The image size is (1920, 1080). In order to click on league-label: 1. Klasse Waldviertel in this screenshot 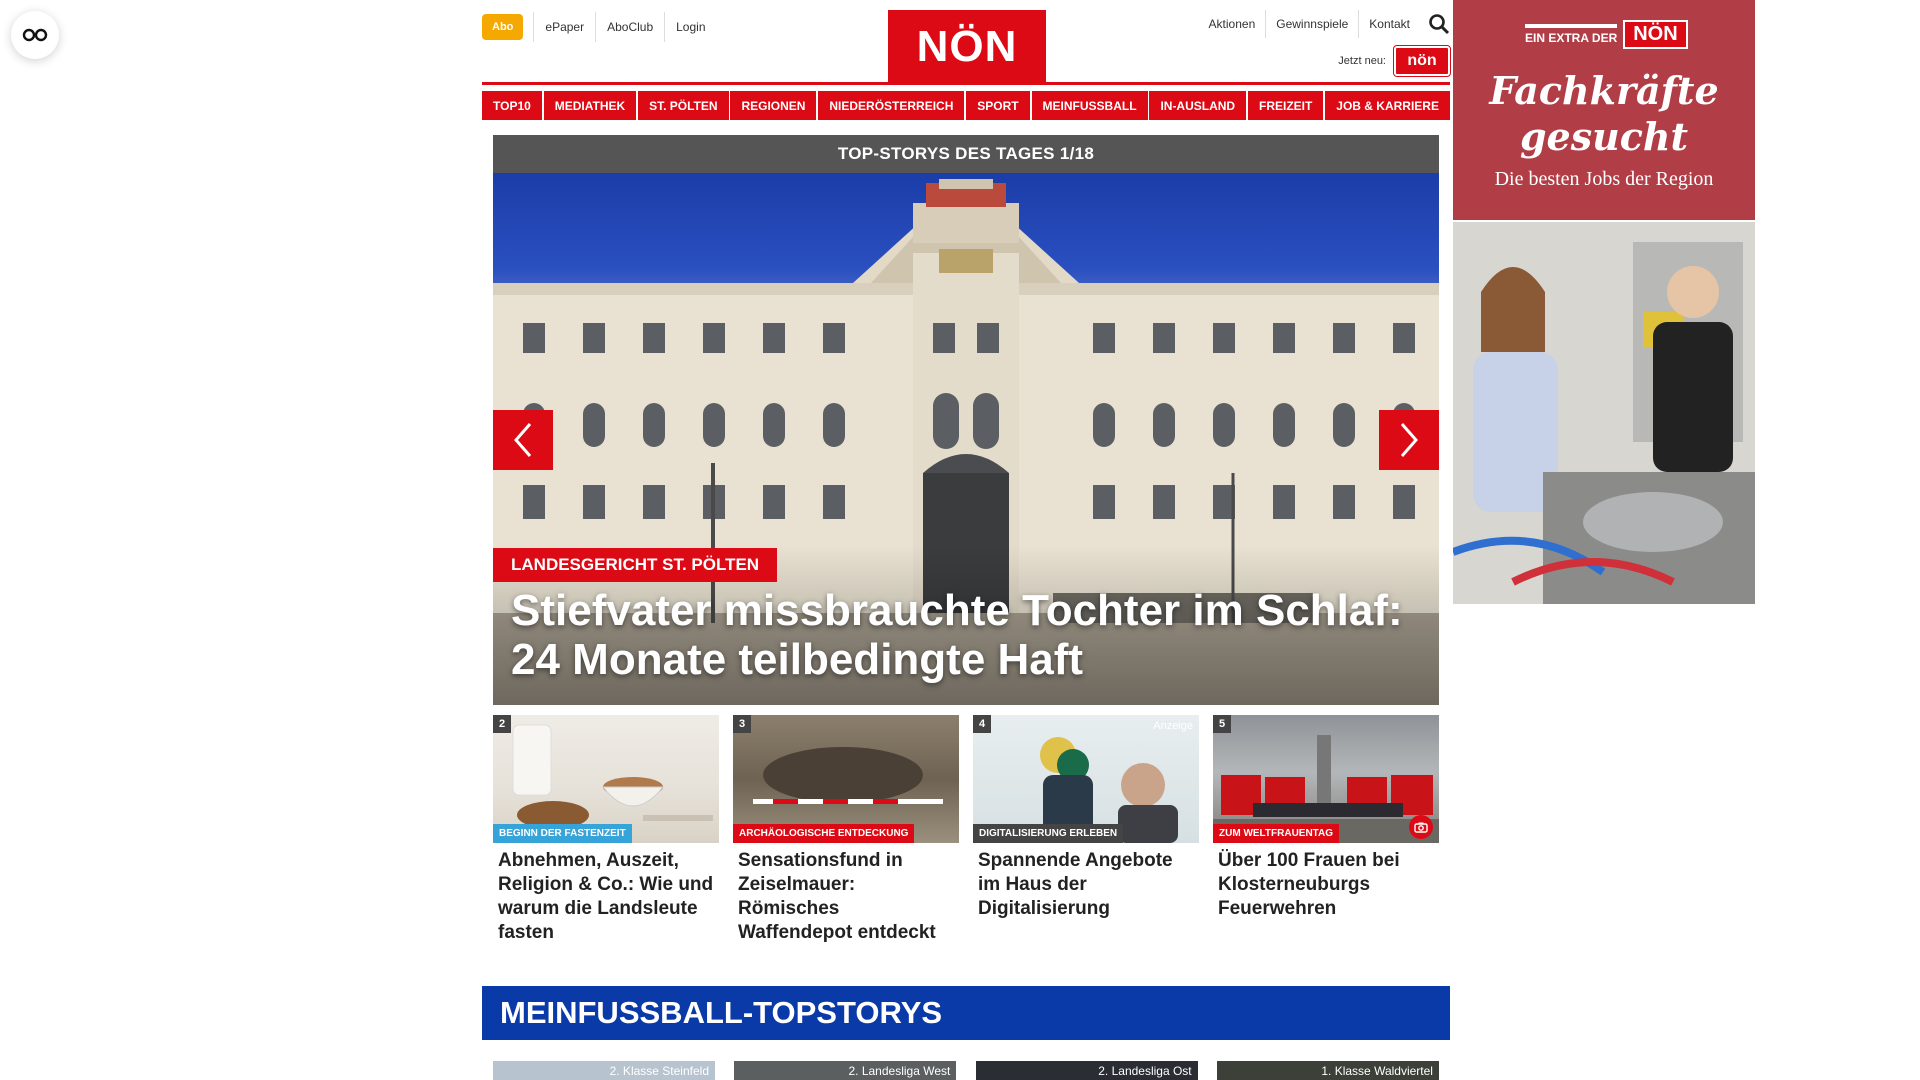, I will do `click(1377, 1071)`.